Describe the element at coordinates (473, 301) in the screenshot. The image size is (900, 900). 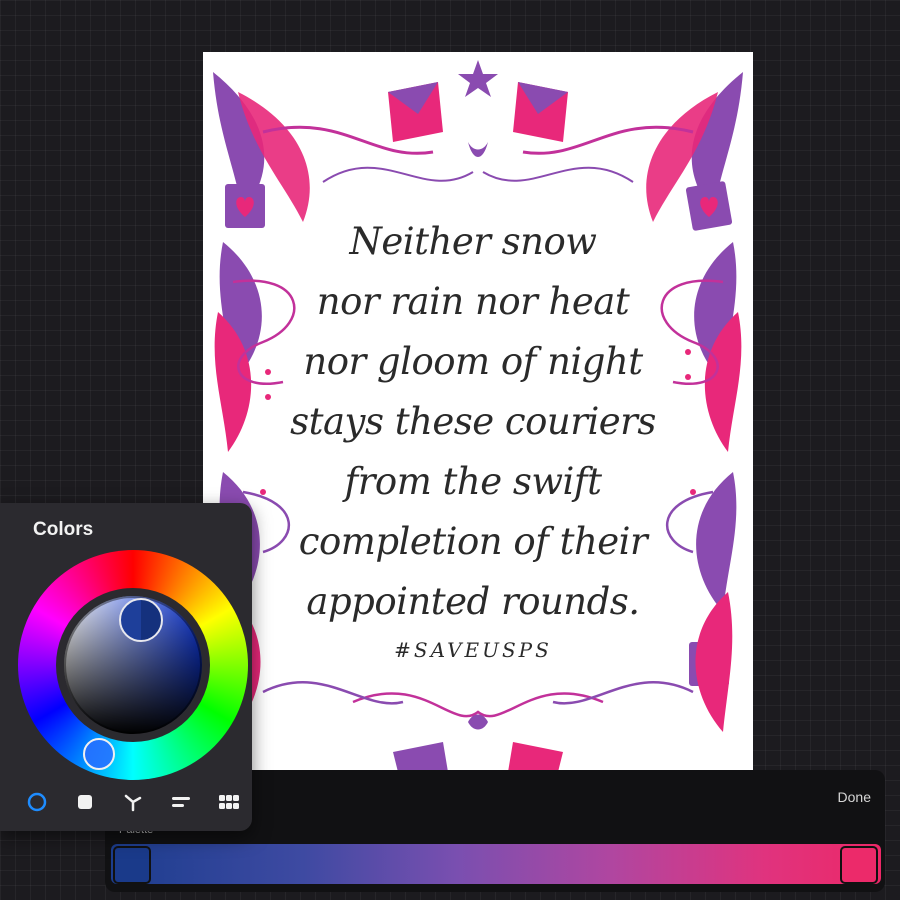
I see `quote-line: nor rain nor heat` at that location.